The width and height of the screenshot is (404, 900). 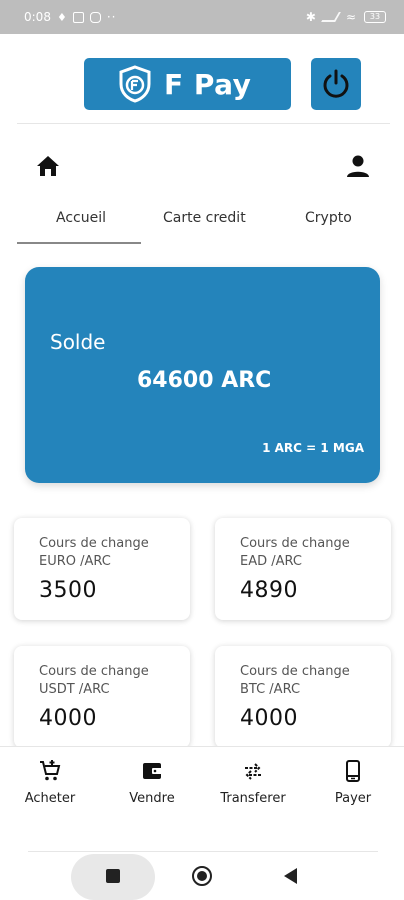 I want to click on phone-icon, so click(x=353, y=771).